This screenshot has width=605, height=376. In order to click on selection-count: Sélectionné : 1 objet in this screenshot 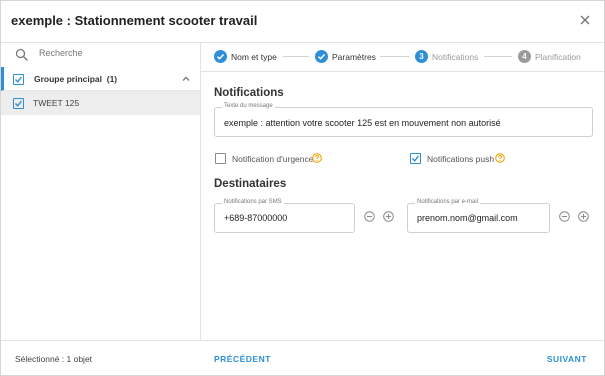, I will do `click(54, 359)`.